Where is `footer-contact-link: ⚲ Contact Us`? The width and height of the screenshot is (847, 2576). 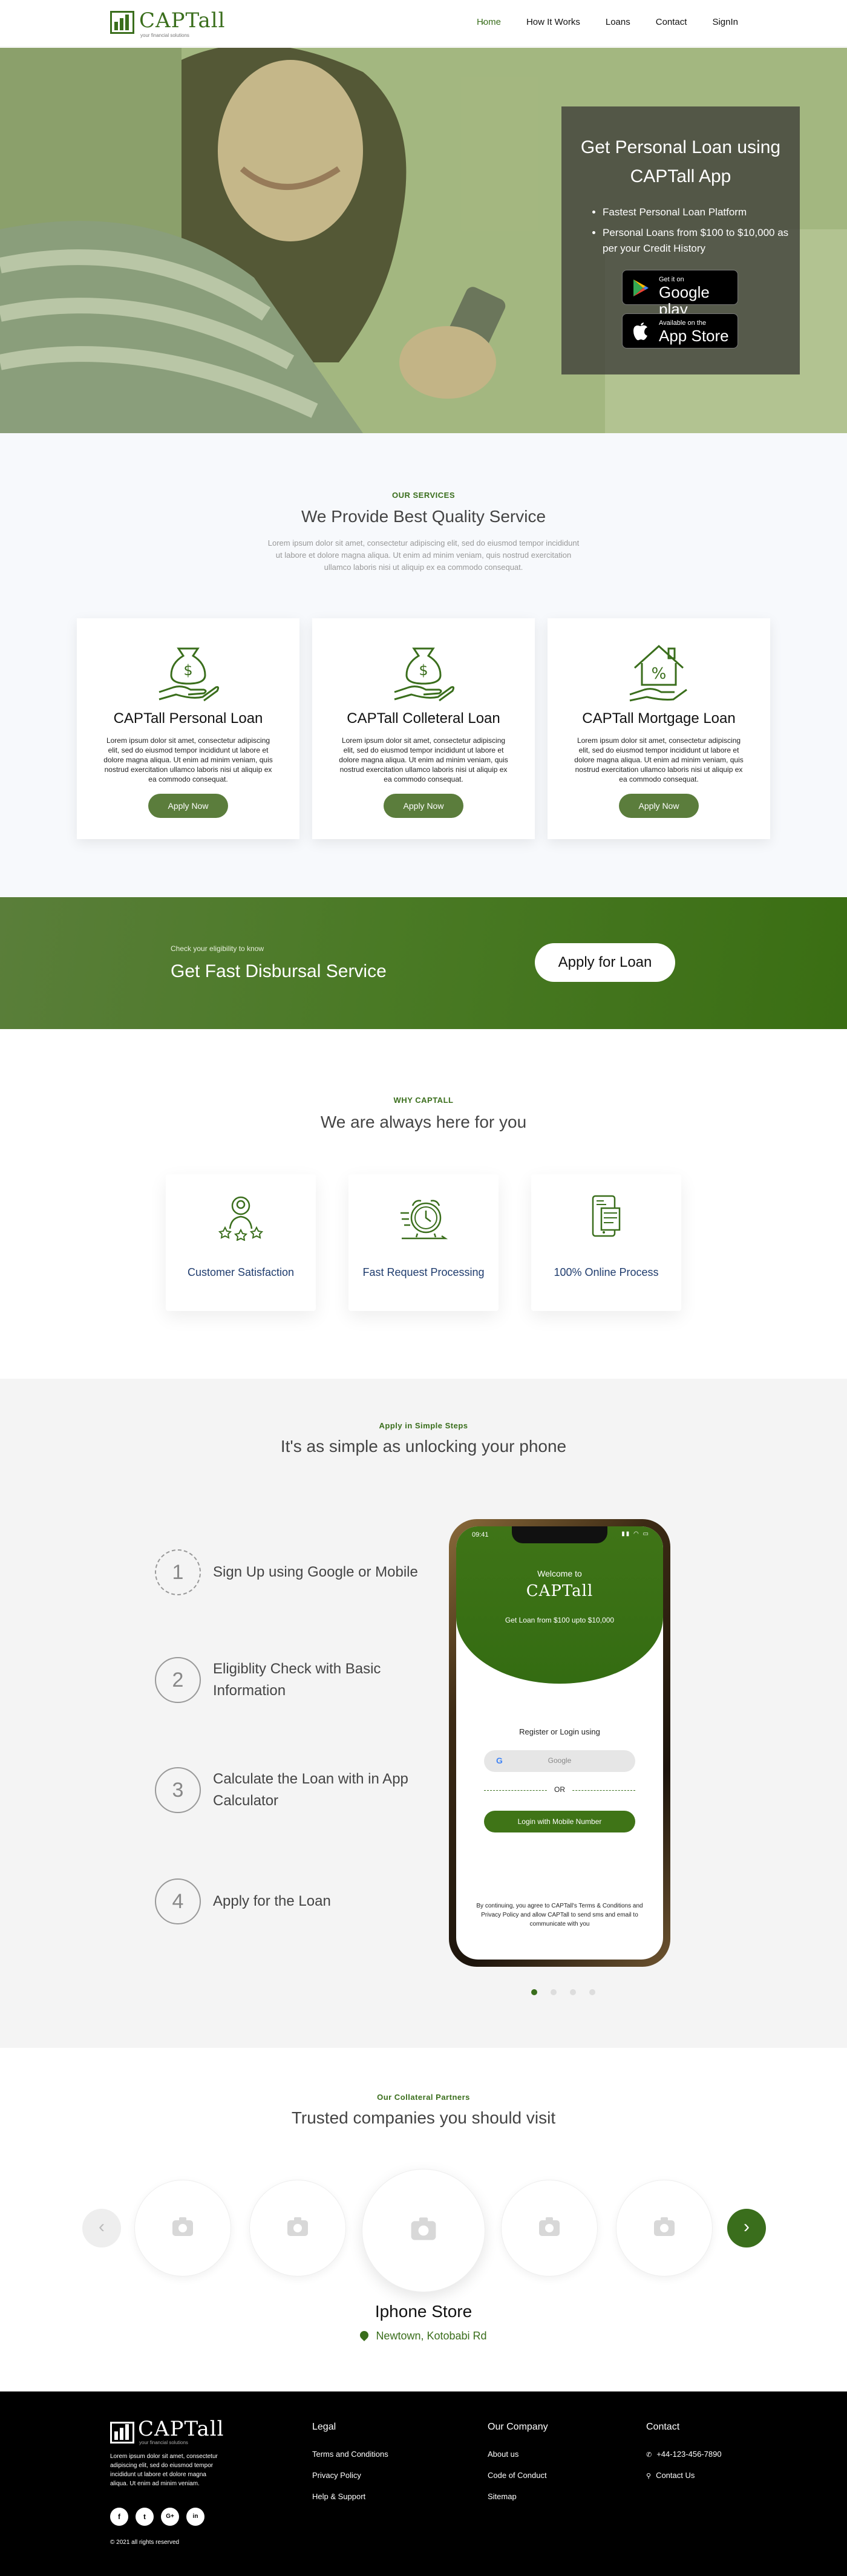
footer-contact-link: ⚲ Contact Us is located at coordinates (684, 2475).